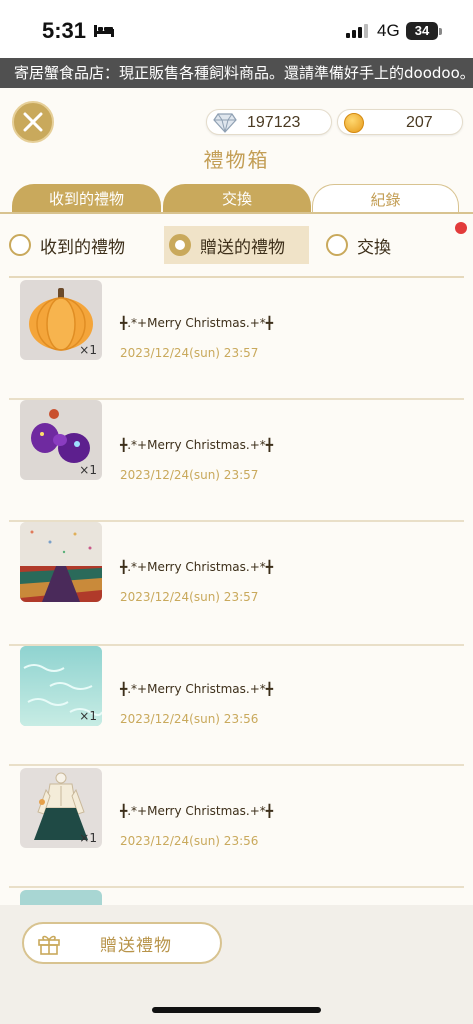  Describe the element at coordinates (82, 247) in the screenshot. I see `filter-label: 收到的禮物` at that location.